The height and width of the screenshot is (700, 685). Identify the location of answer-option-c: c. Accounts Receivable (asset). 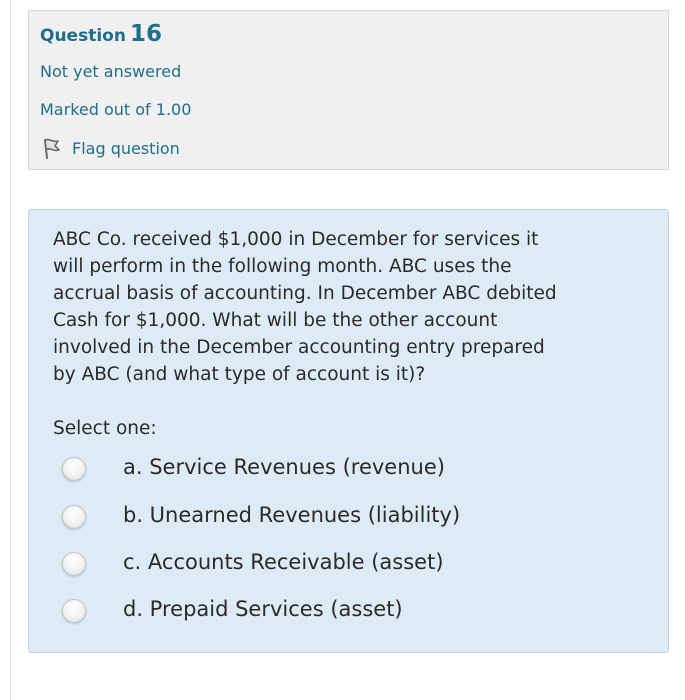
(349, 564).